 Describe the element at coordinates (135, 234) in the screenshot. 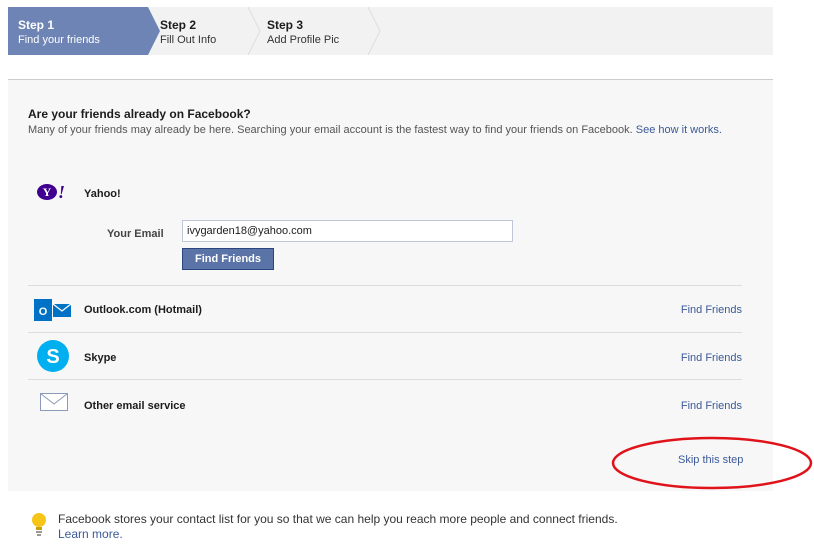

I see `email-label: Your Email` at that location.